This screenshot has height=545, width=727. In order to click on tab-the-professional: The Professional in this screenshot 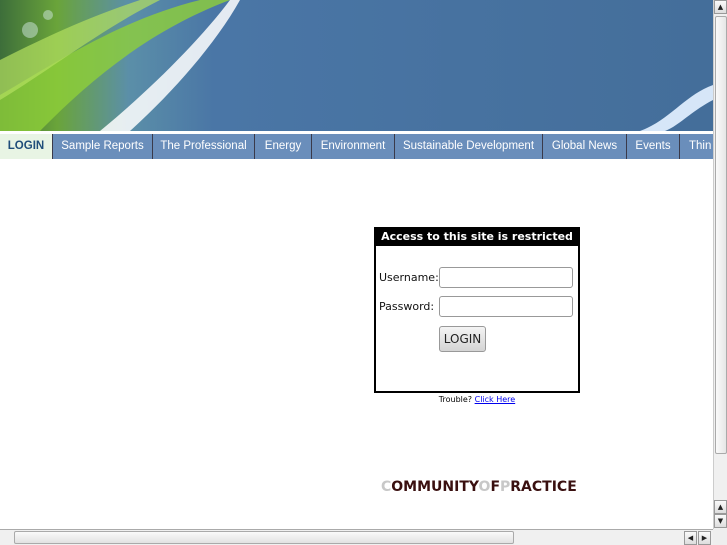, I will do `click(204, 146)`.